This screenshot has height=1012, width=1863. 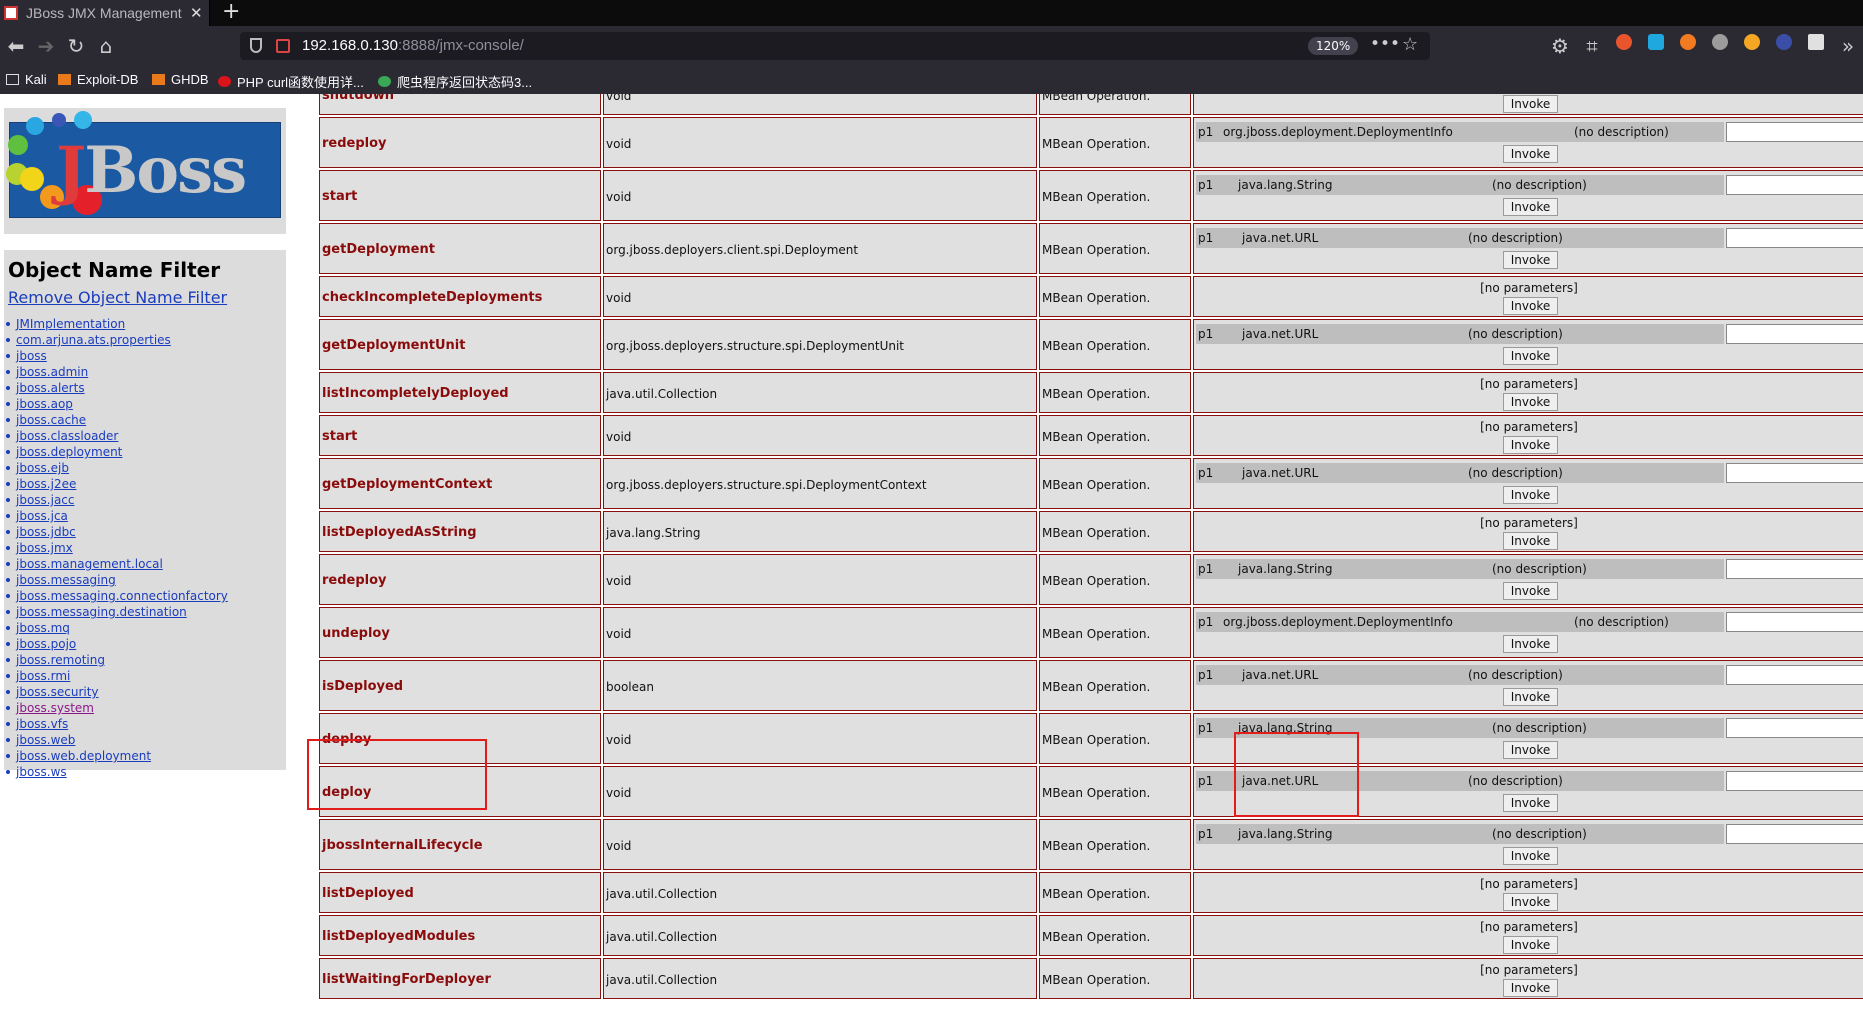 What do you see at coordinates (116, 420) in the screenshot?
I see `domain-link: jboss.cache` at bounding box center [116, 420].